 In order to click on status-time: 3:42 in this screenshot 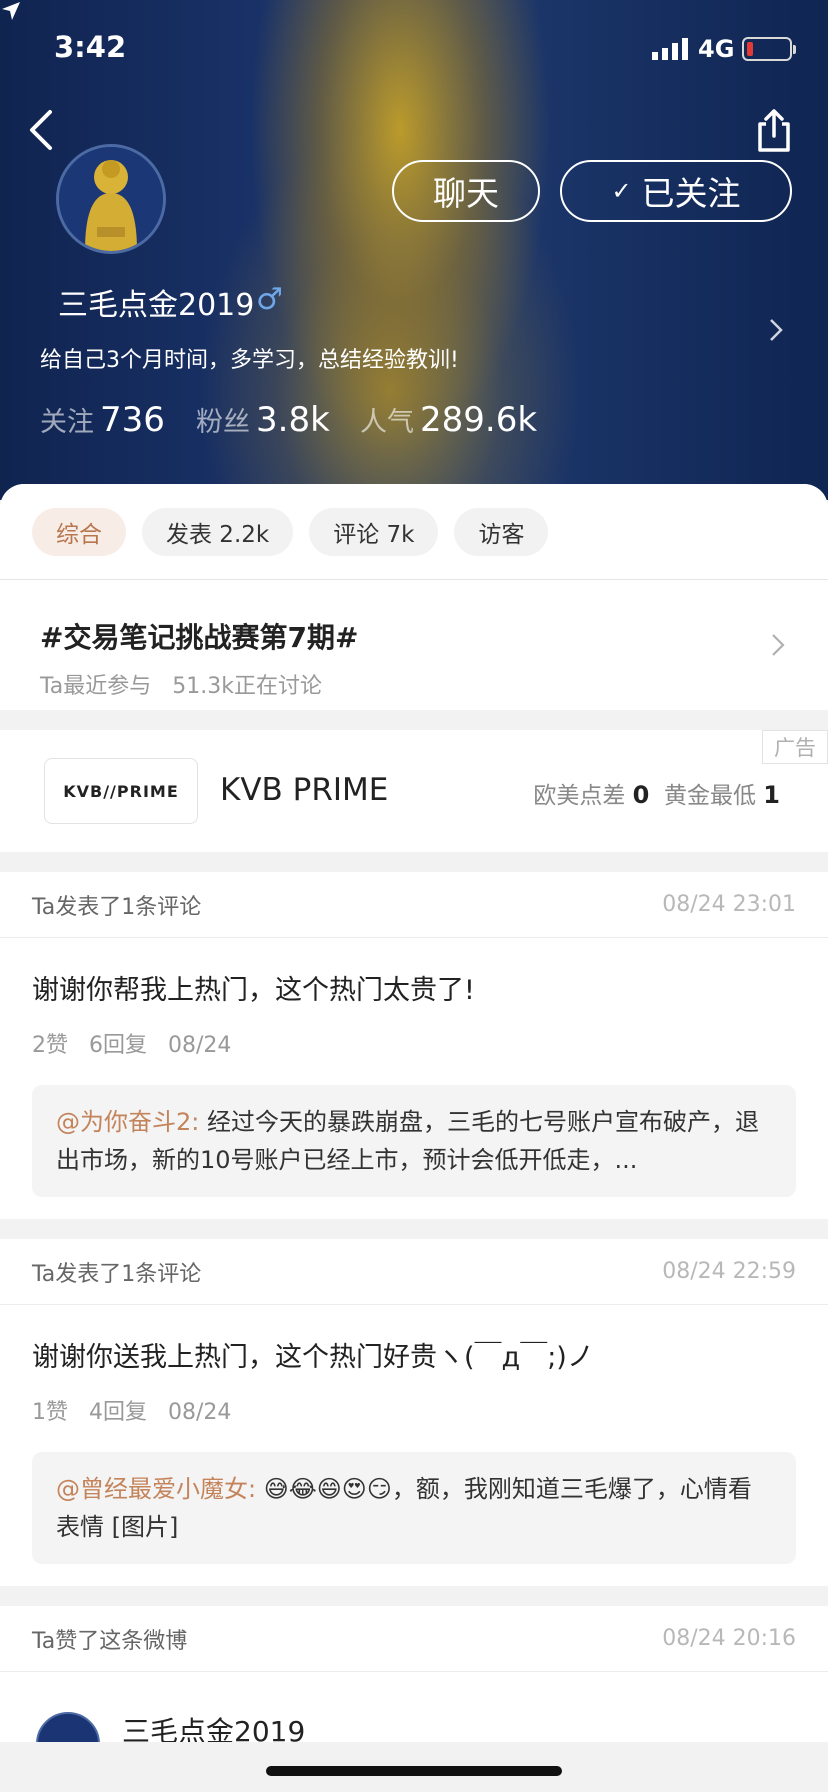, I will do `click(90, 47)`.